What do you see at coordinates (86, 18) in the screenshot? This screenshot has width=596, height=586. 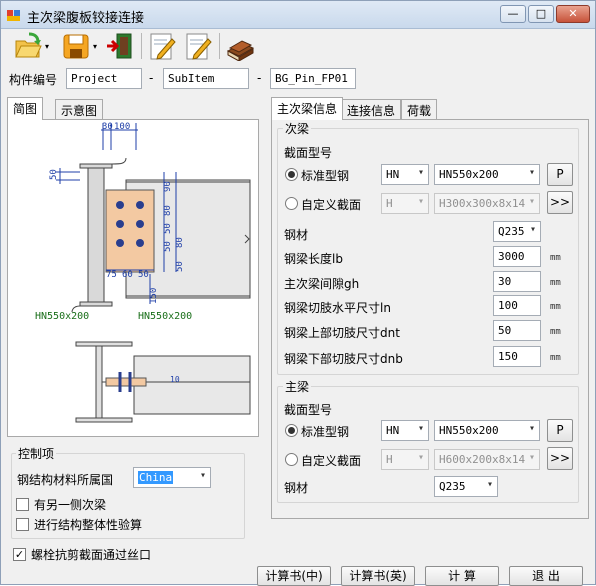 I see `window-title: 主次梁腹板铰接连接` at bounding box center [86, 18].